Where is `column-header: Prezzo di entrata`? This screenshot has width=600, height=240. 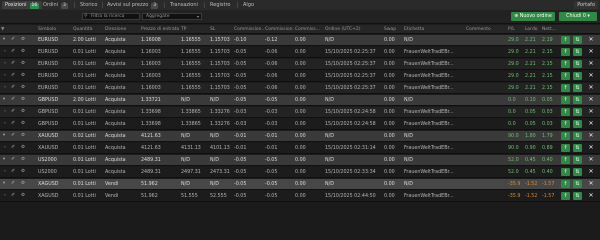
column-header: Prezzo di entrata is located at coordinates (160, 29).